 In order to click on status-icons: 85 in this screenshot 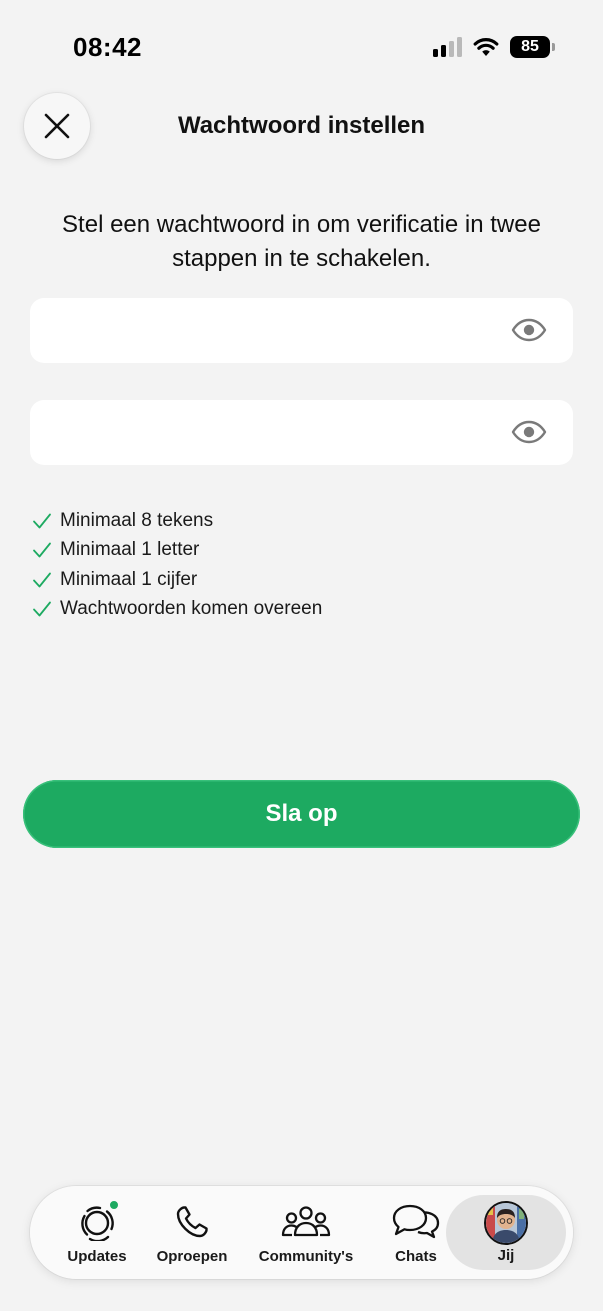, I will do `click(494, 47)`.